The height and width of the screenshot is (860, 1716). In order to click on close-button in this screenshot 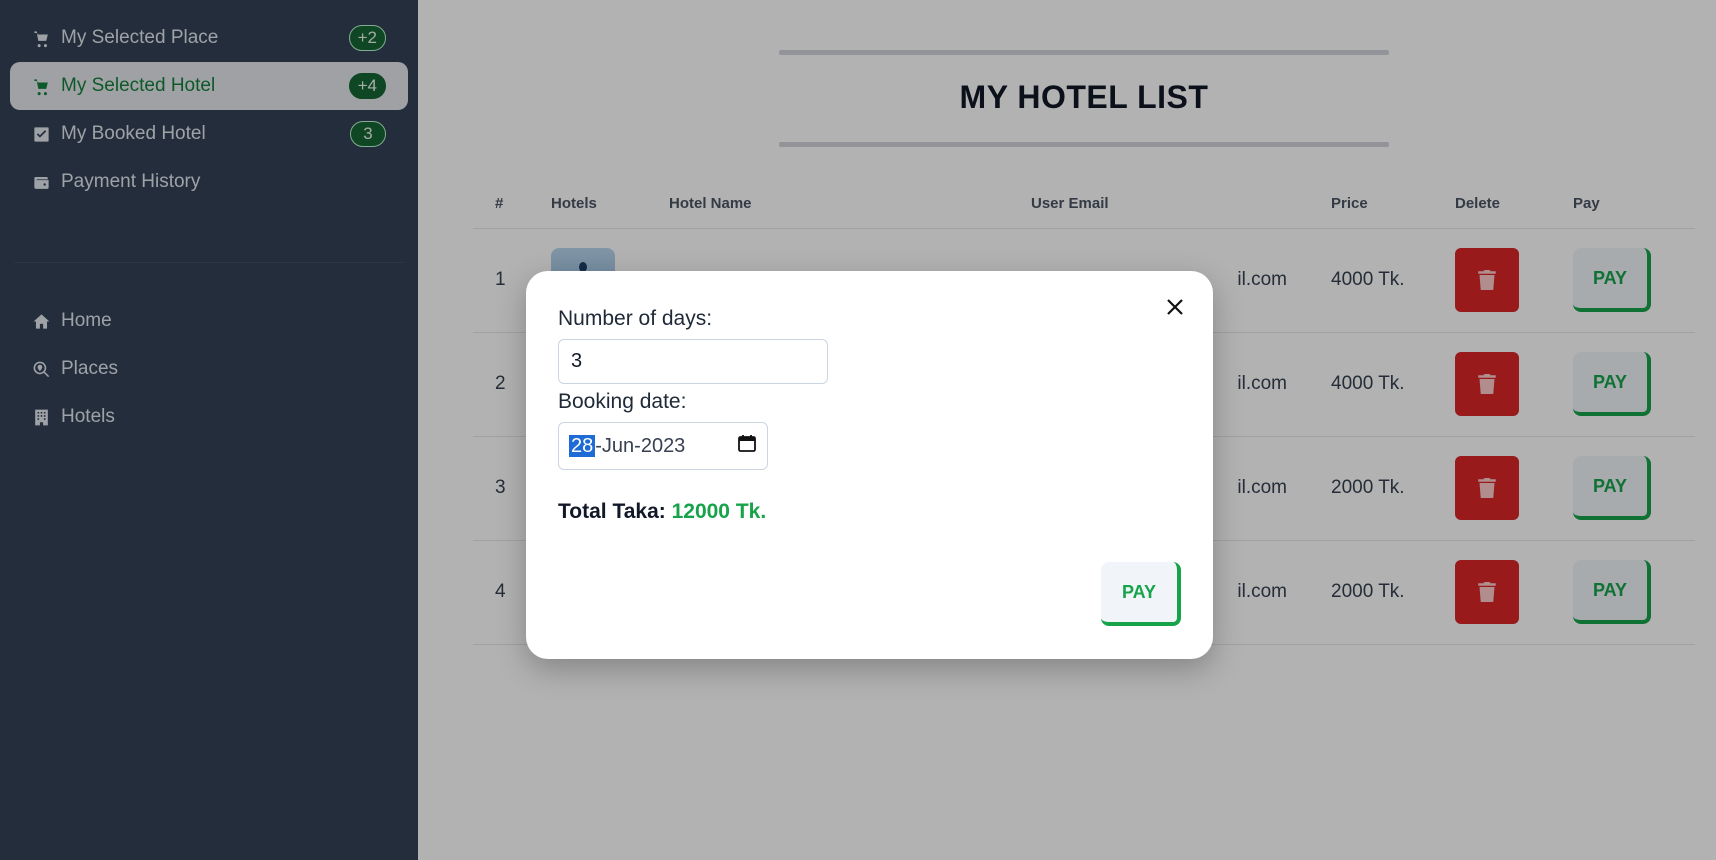, I will do `click(1175, 307)`.